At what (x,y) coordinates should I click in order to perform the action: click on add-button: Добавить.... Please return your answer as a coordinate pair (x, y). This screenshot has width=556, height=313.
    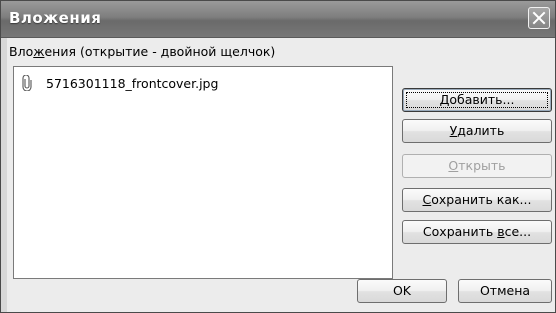
    Looking at the image, I should click on (477, 100).